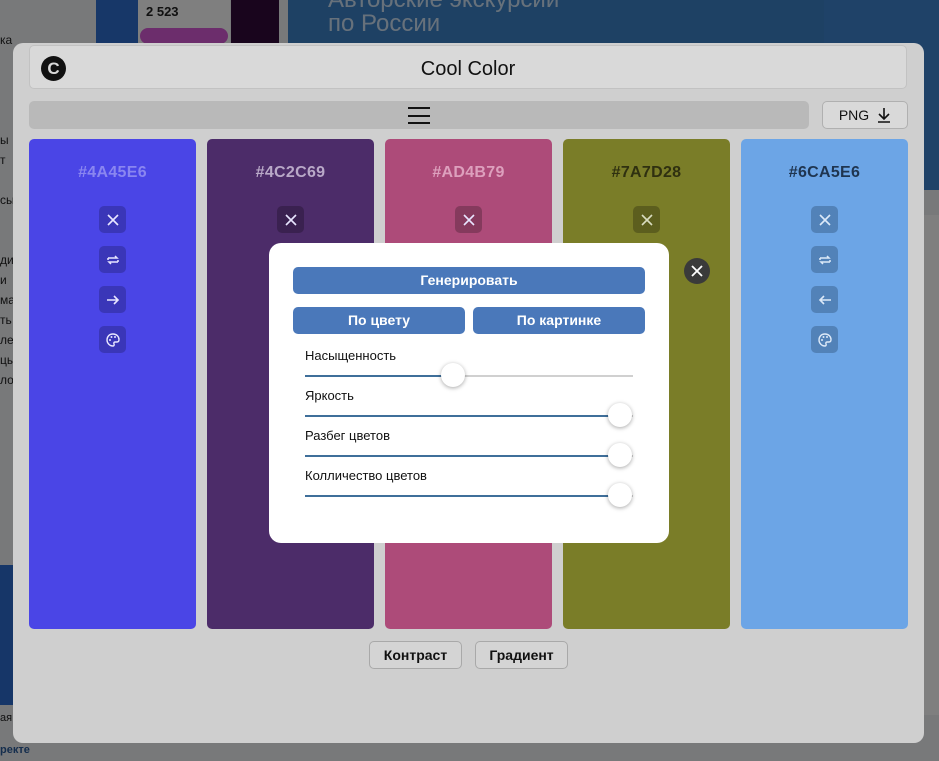 The image size is (939, 761). I want to click on arrow-left-icon, so click(824, 299).